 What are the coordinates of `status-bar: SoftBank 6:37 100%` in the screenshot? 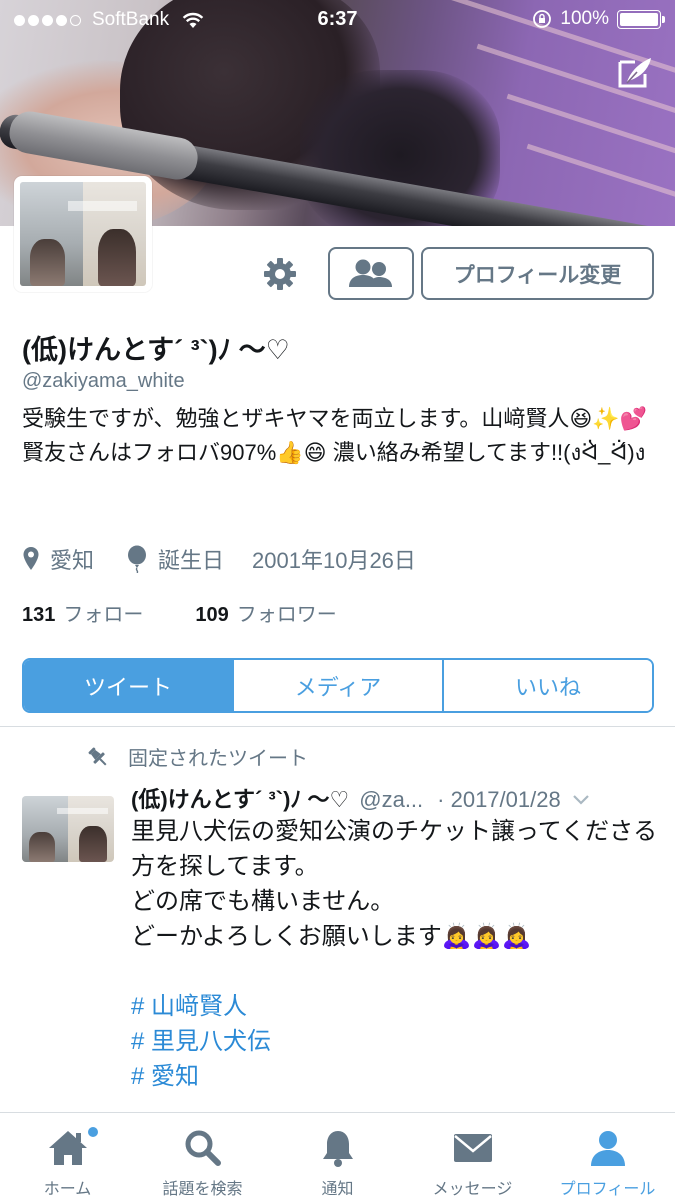 It's located at (337, 20).